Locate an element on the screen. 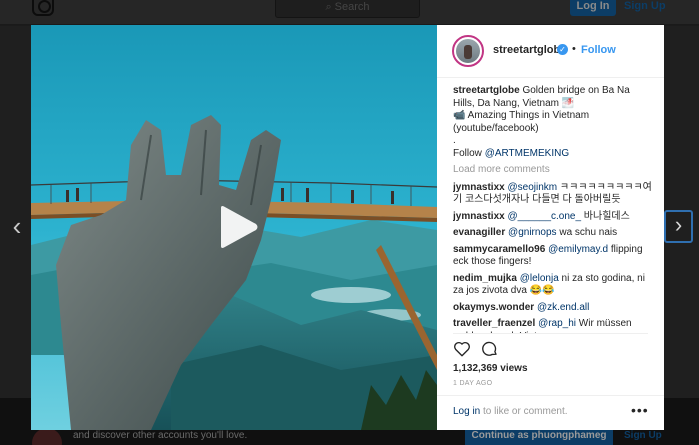  background-header: ⌕ Search Log In Sign Up is located at coordinates (349, 12).